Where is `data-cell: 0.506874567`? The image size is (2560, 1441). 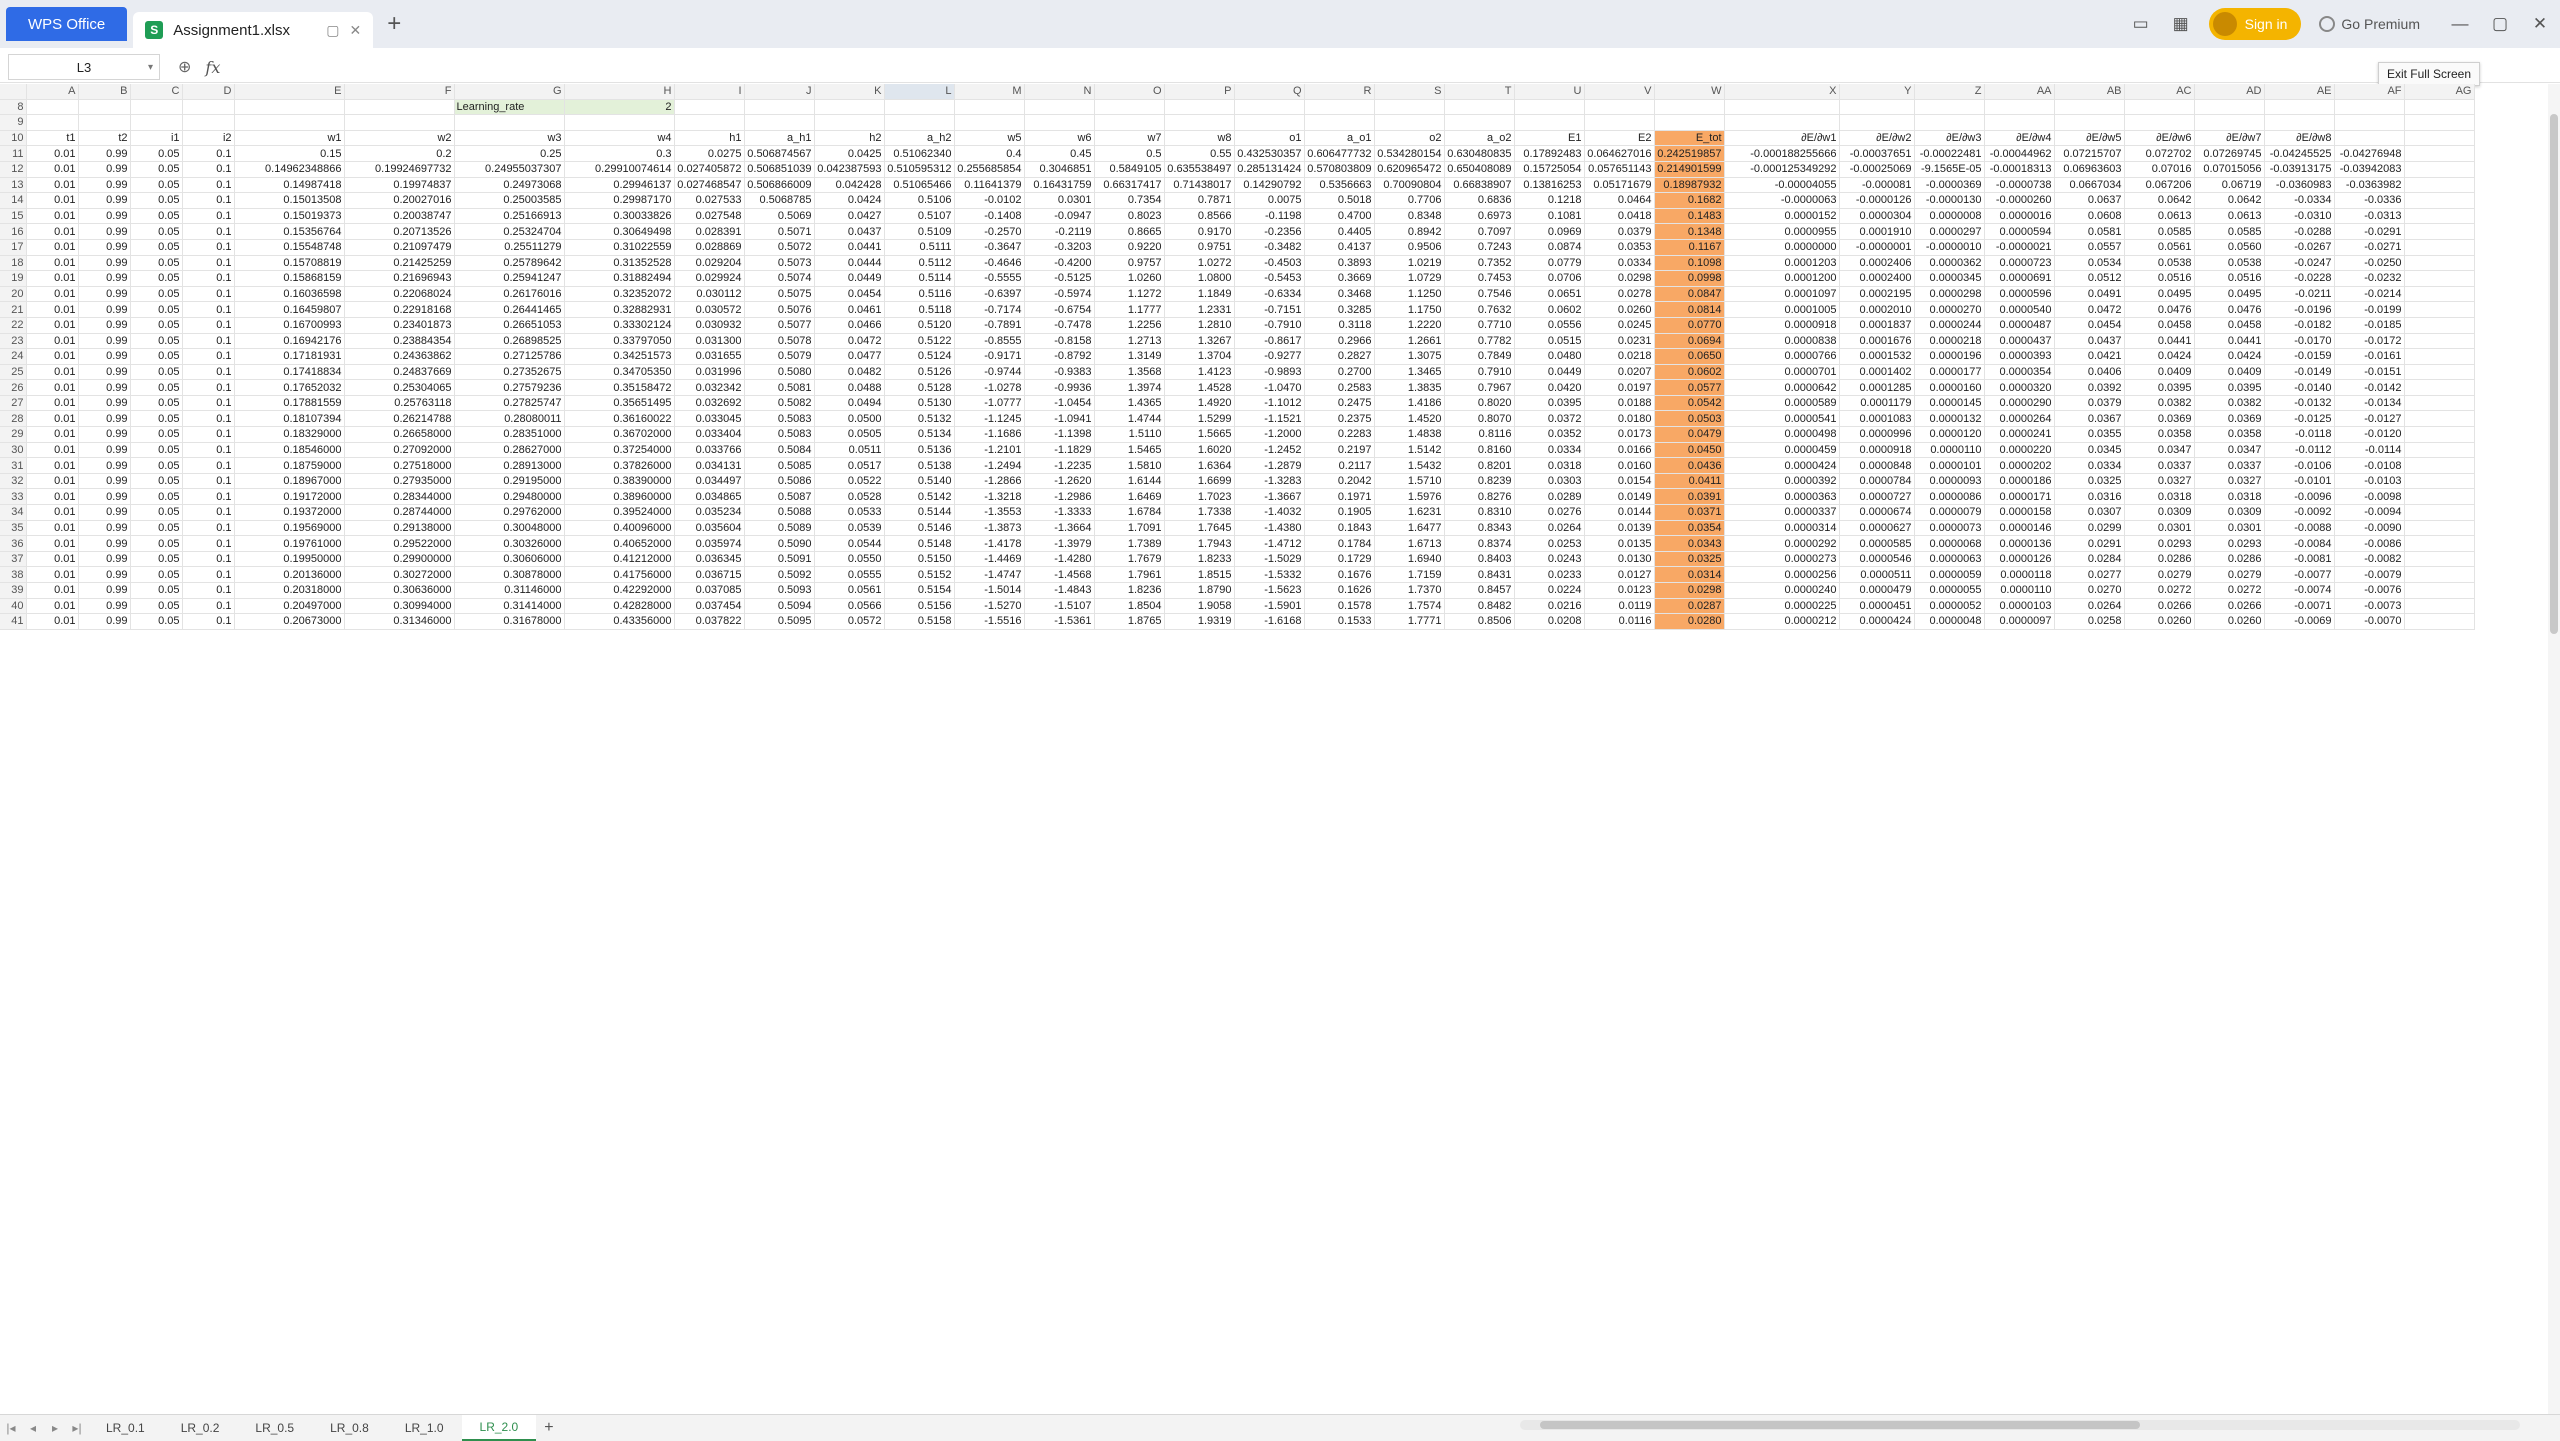 data-cell: 0.506874567 is located at coordinates (779, 153).